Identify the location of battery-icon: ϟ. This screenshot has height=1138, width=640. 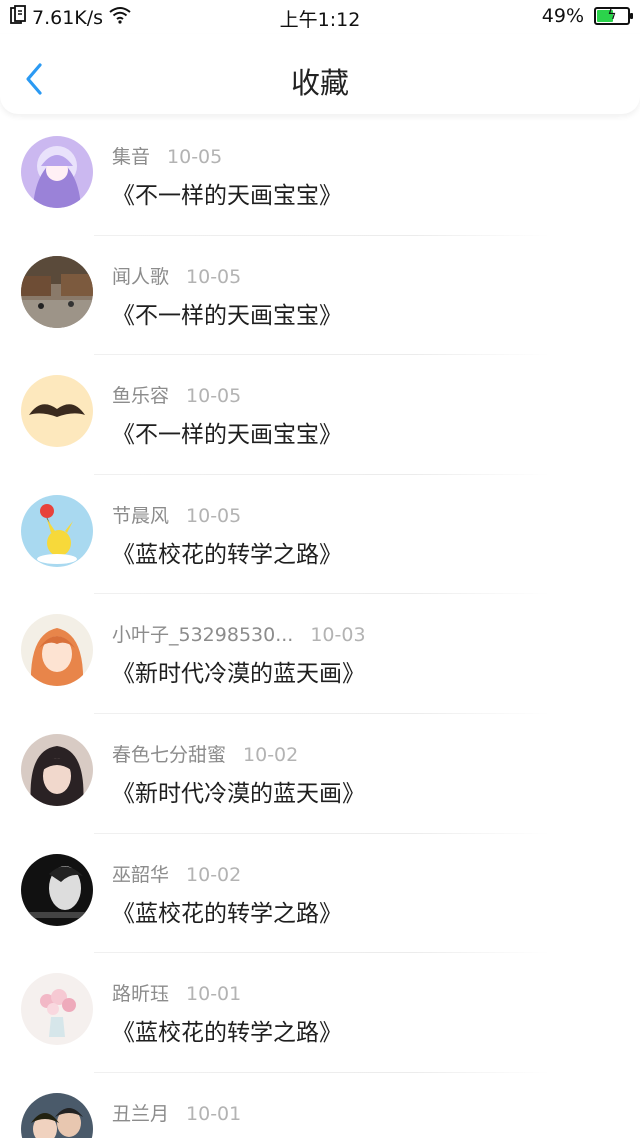
(613, 16).